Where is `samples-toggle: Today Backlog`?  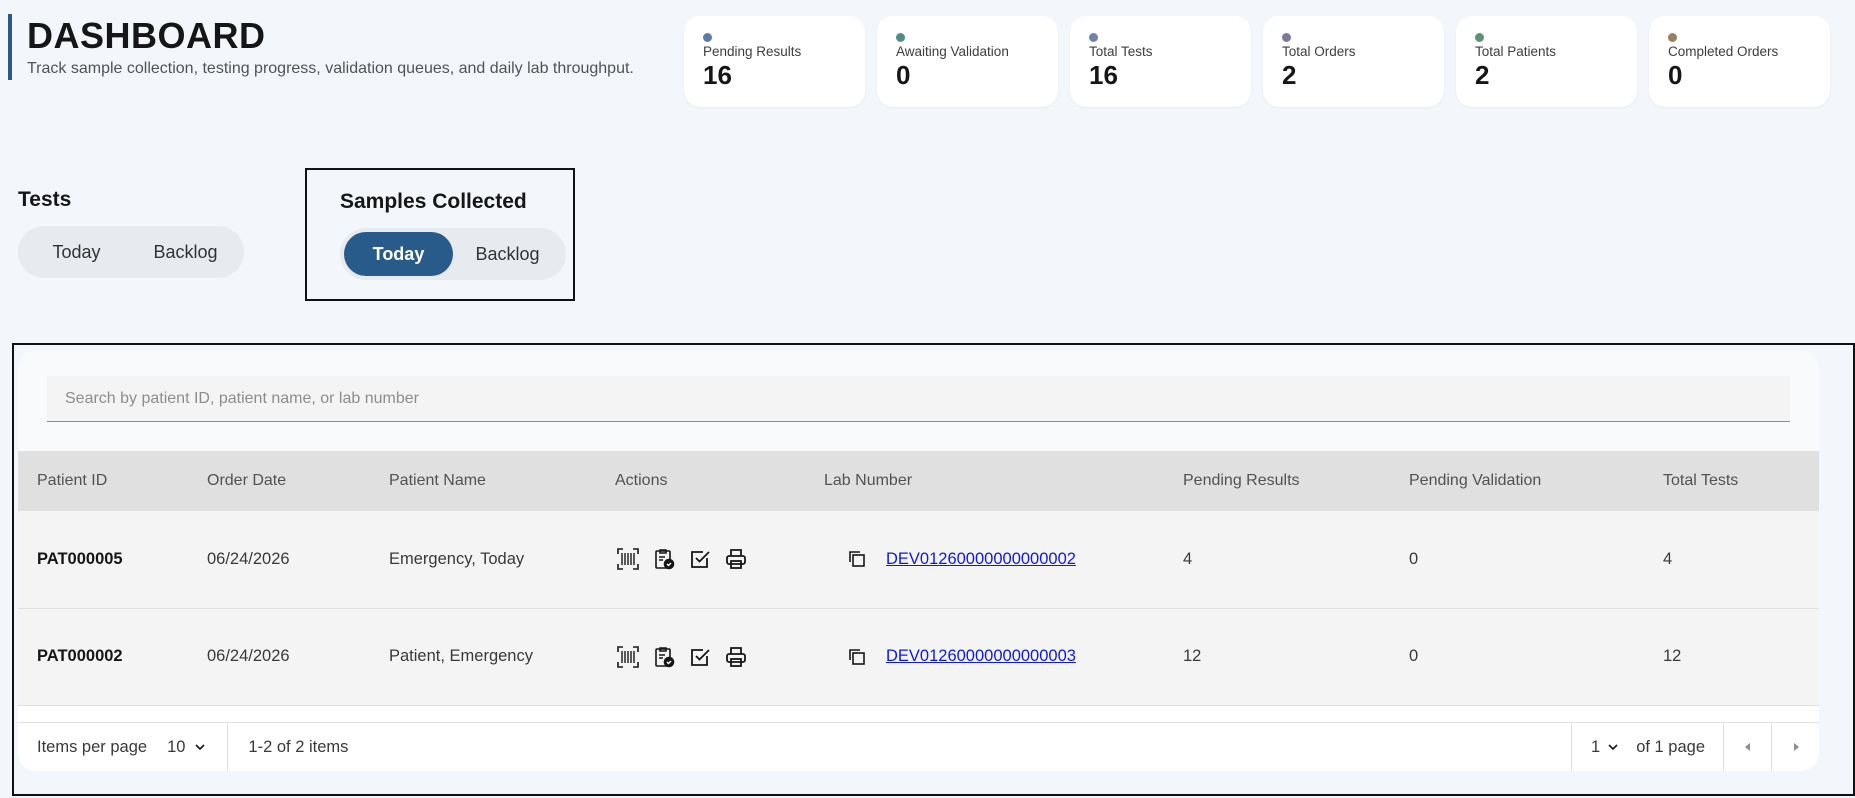
samples-toggle: Today Backlog is located at coordinates (453, 254).